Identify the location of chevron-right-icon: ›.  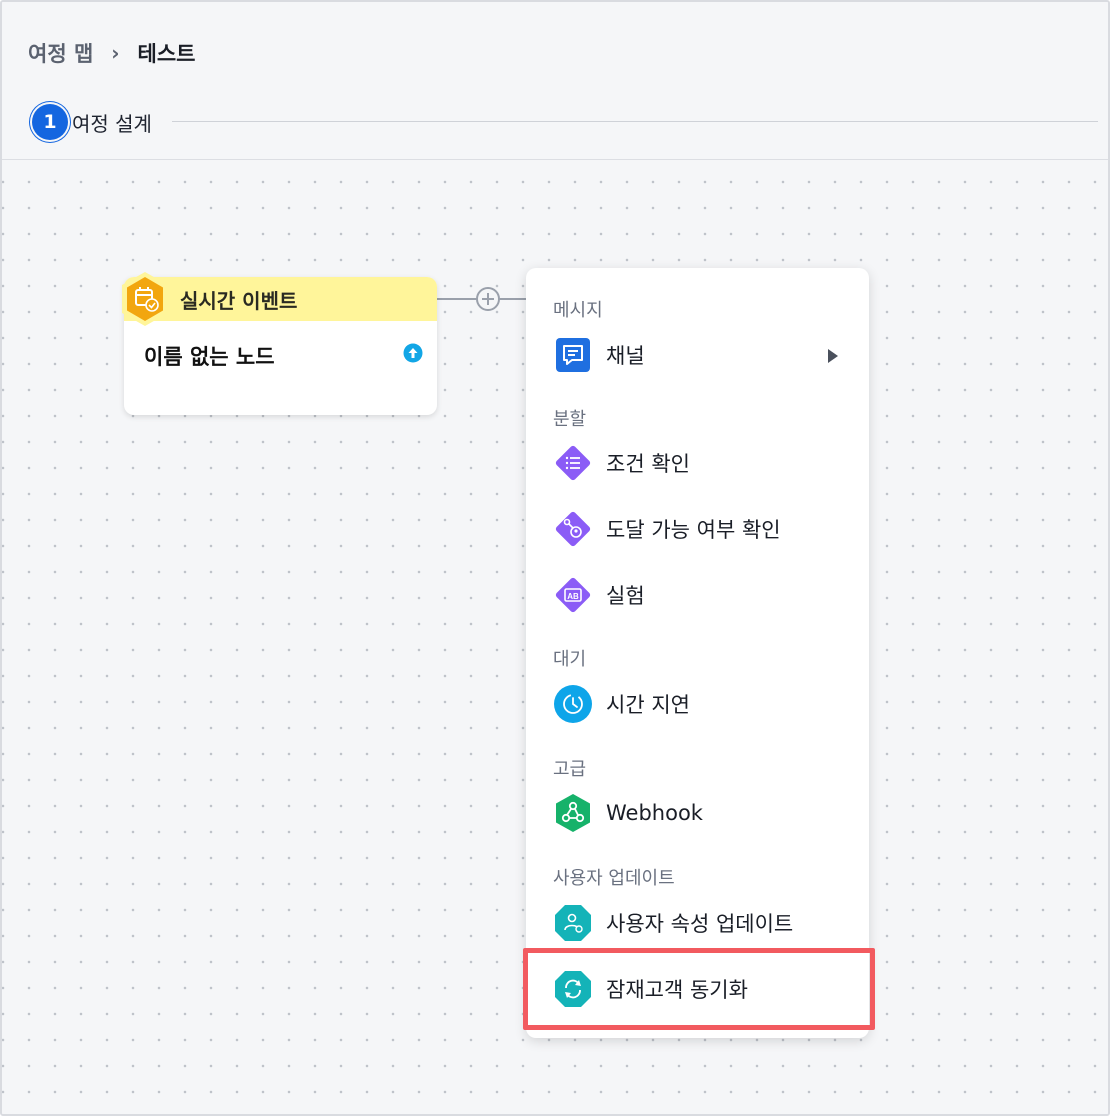
(115, 53).